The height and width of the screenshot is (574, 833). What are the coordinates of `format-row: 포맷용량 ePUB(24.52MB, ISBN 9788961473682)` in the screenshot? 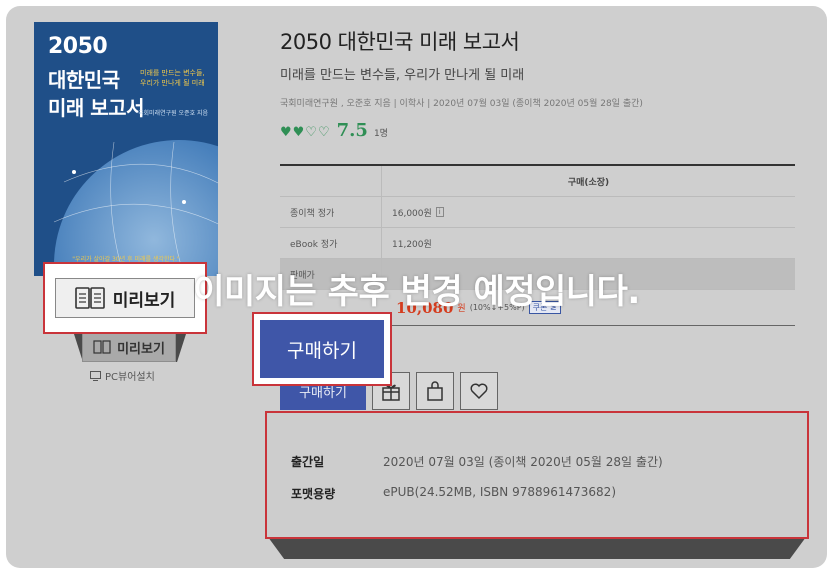 It's located at (453, 493).